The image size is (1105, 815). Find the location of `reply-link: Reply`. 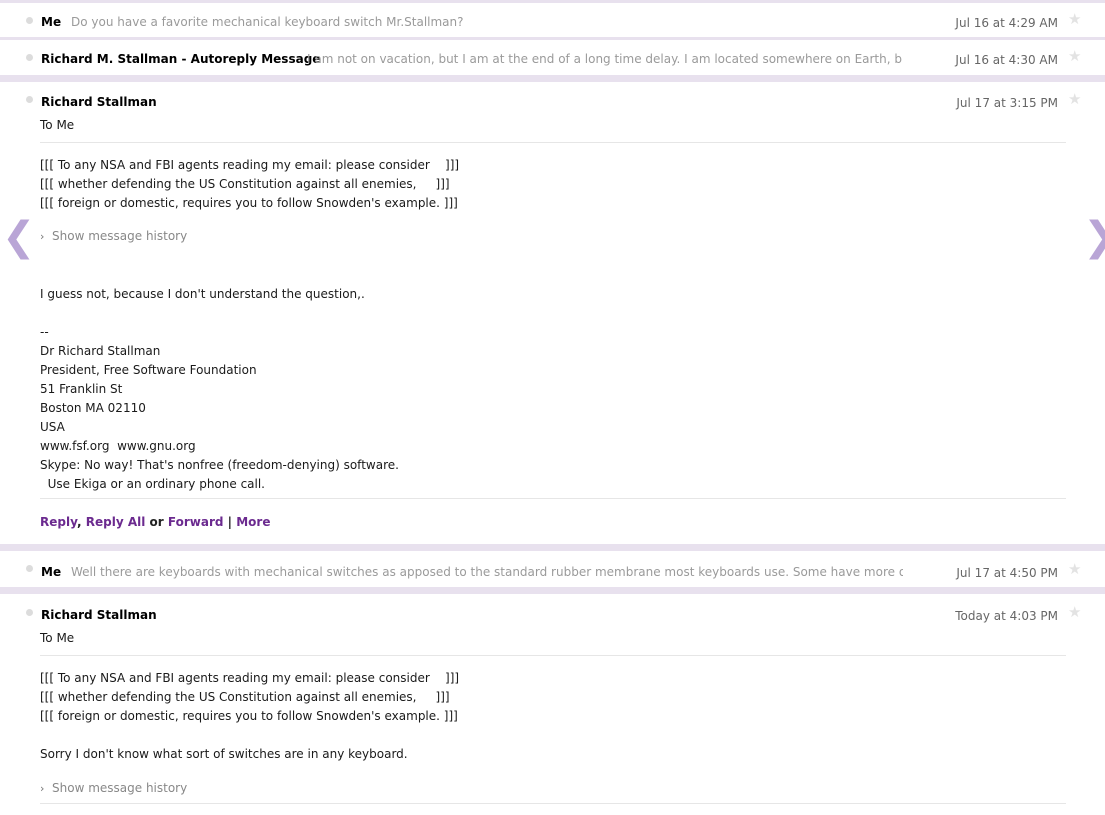

reply-link: Reply is located at coordinates (58, 522).